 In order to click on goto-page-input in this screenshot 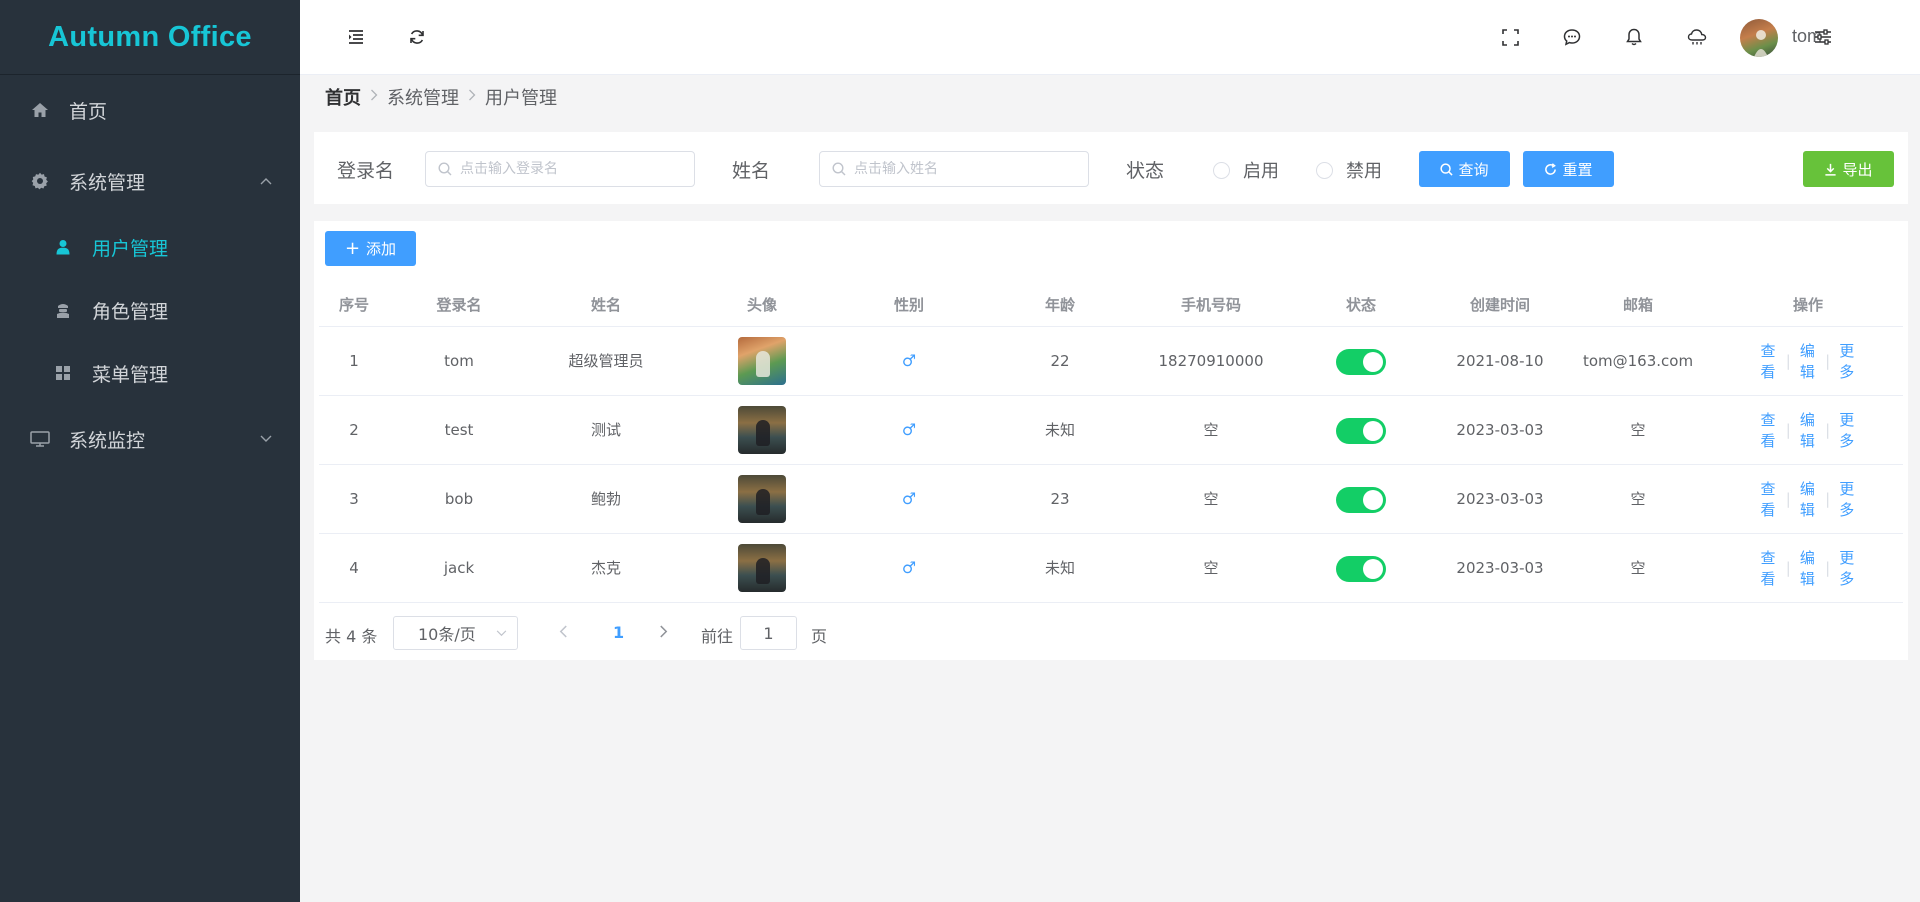, I will do `click(768, 633)`.